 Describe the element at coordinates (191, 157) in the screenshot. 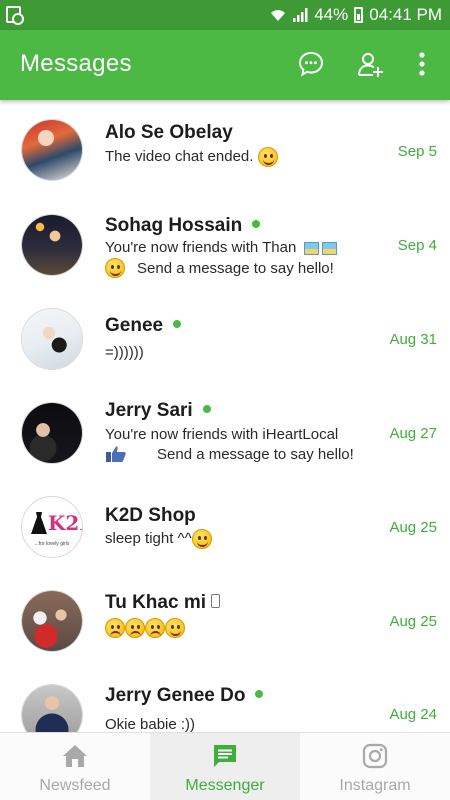

I see `message-preview: The video chat ended.` at that location.